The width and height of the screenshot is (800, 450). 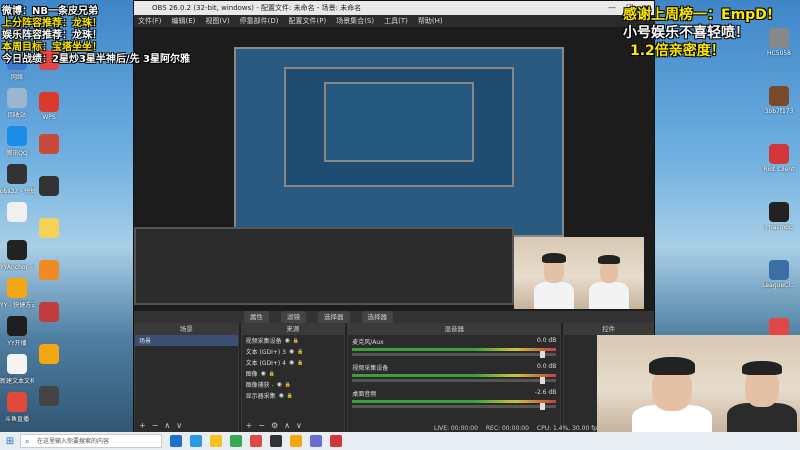 What do you see at coordinates (779, 100) in the screenshot?
I see `desktop-icon: 3bb7f173` at bounding box center [779, 100].